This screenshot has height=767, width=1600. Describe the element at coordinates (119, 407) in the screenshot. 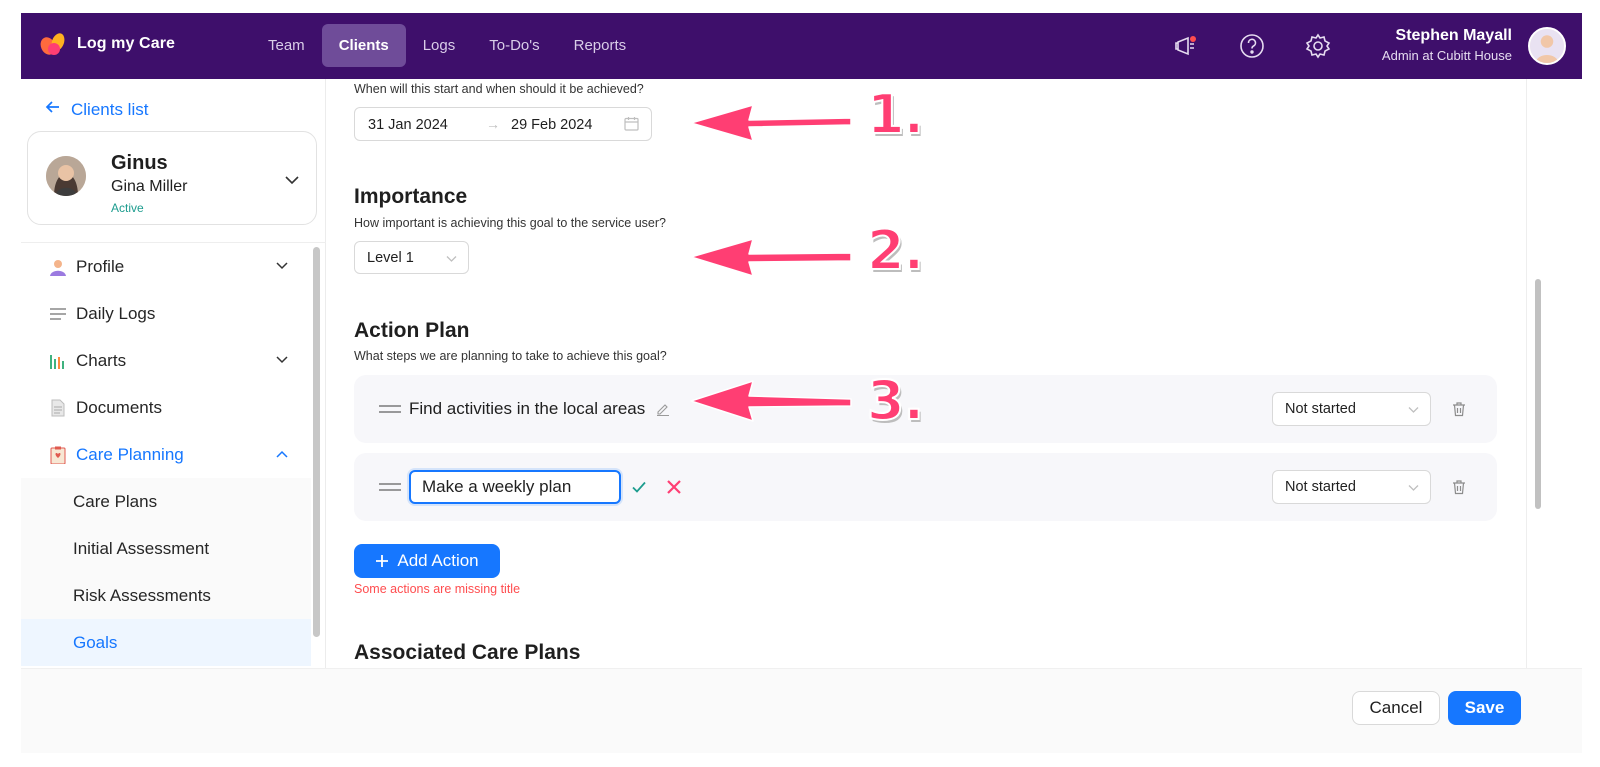

I see `sidebar-item-label: Documents` at that location.